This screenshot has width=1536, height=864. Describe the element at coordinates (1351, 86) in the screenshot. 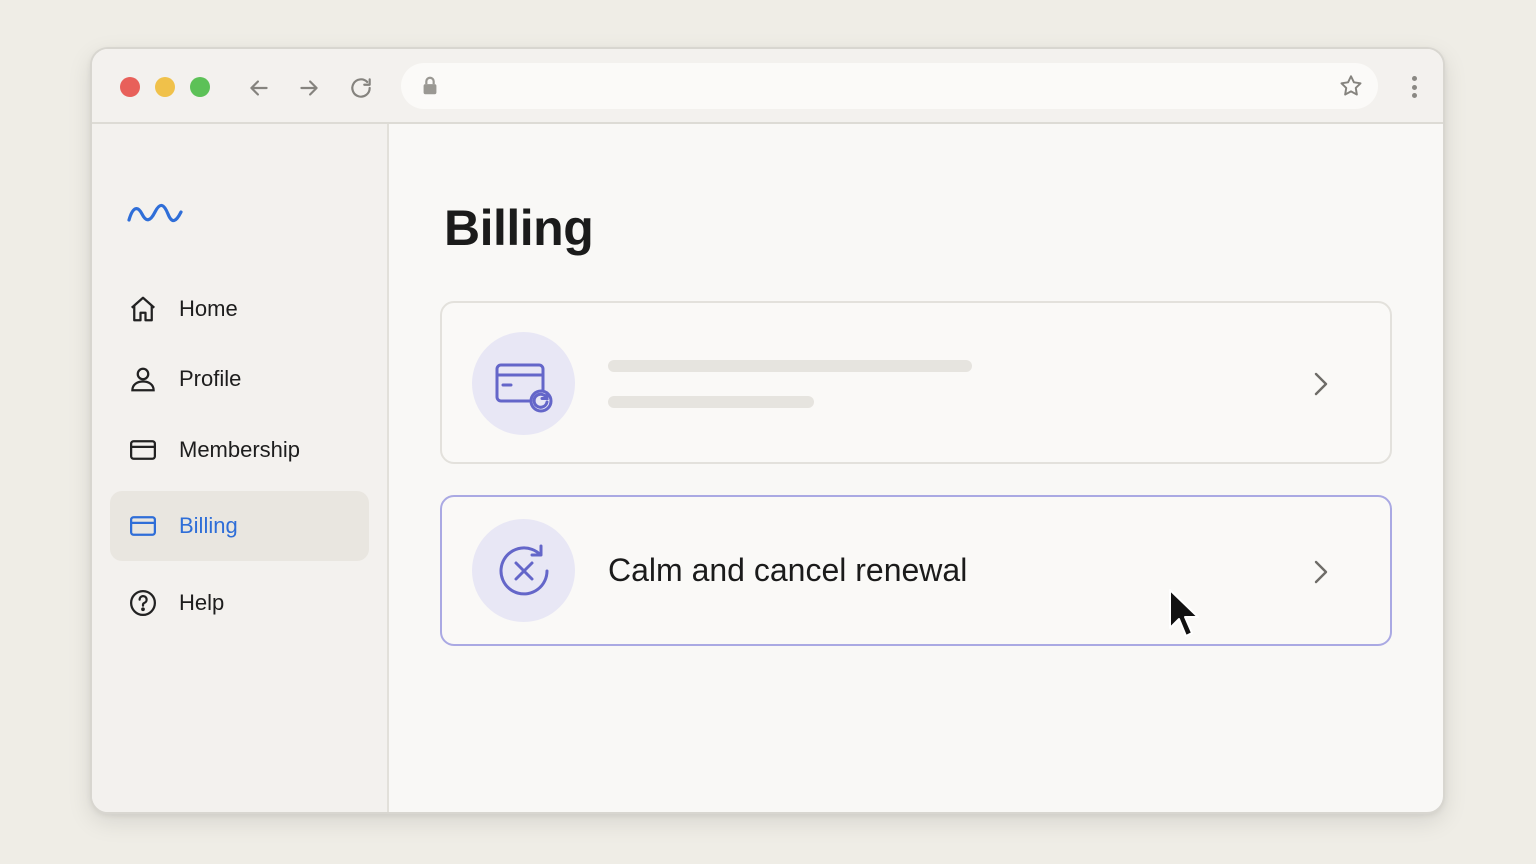

I see `star-icon` at that location.